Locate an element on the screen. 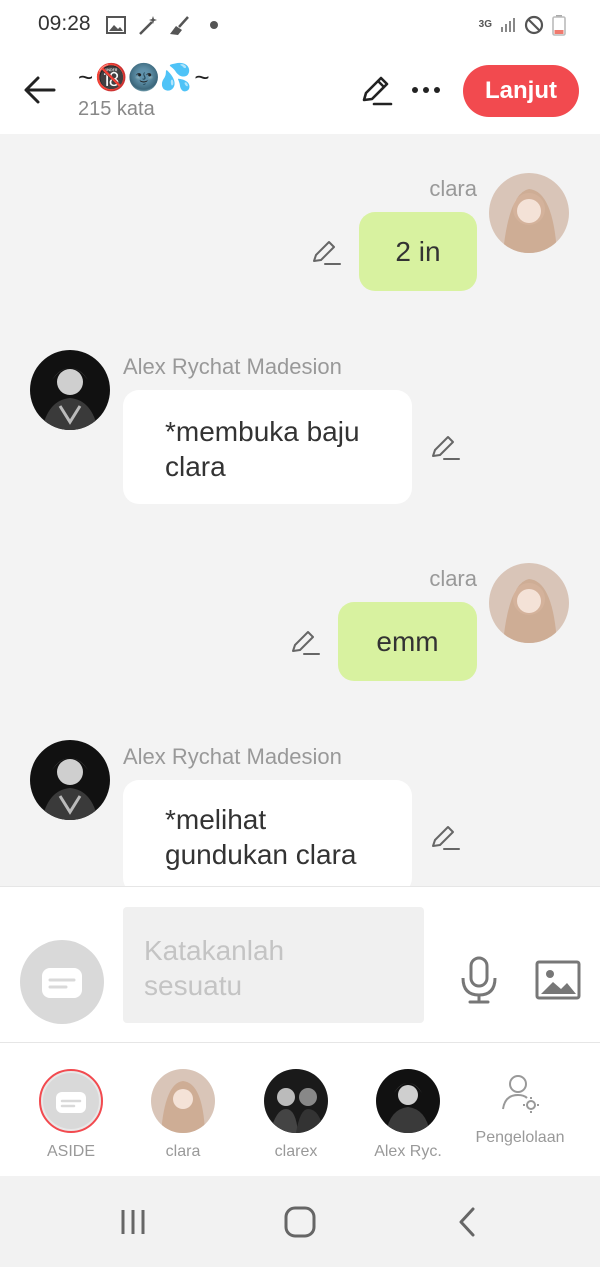 The height and width of the screenshot is (1267, 600). message-line: clara is located at coordinates (195, 466).